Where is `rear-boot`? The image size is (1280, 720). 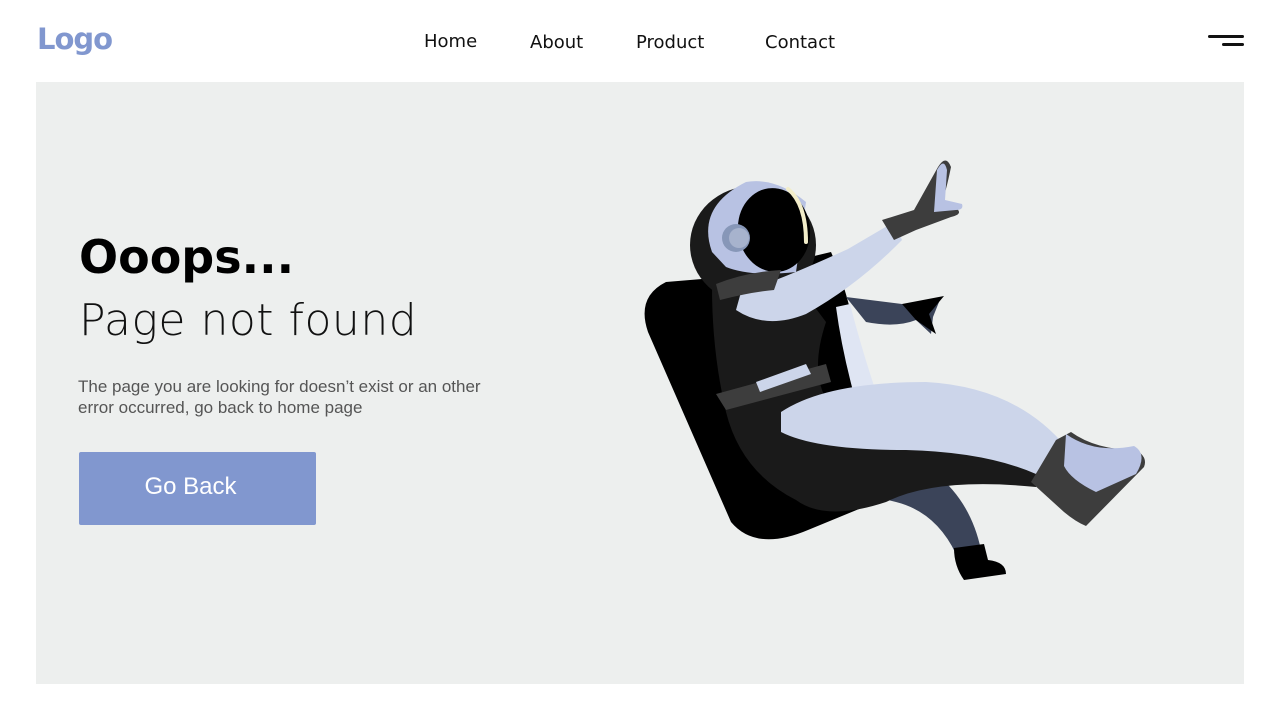 rear-boot is located at coordinates (980, 562).